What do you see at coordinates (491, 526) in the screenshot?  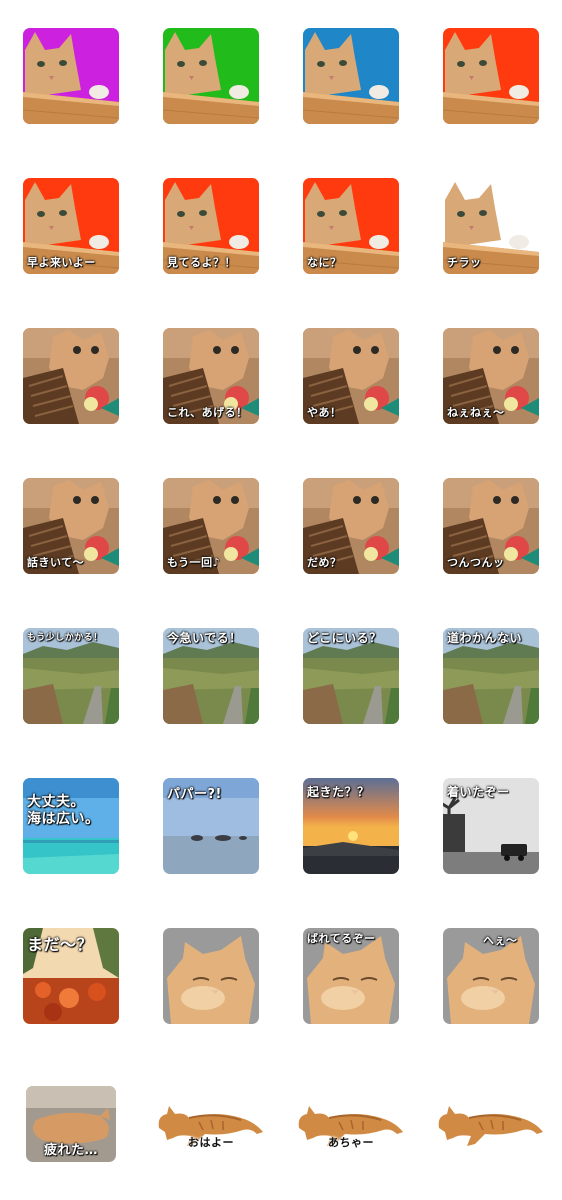 I see `sticker-s16: つんつんッ` at bounding box center [491, 526].